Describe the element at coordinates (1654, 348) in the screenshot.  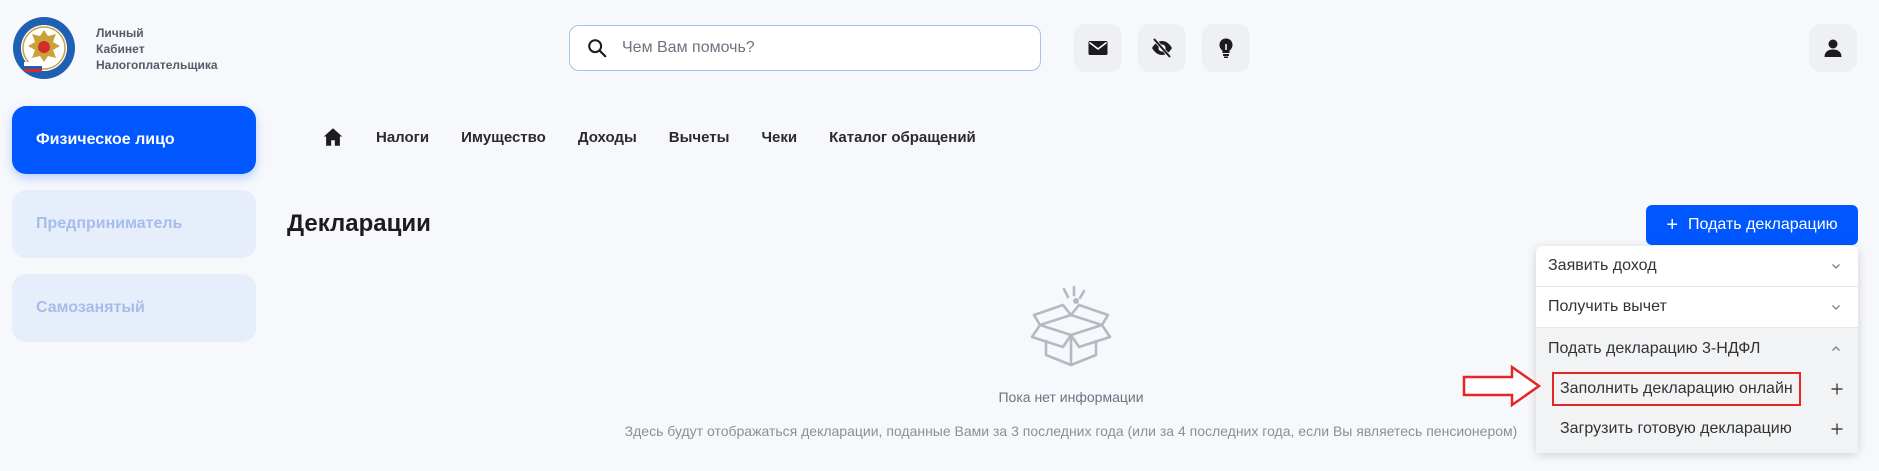
I see `dropdown-item-label: Подать декларацию 3-НДФЛ` at that location.